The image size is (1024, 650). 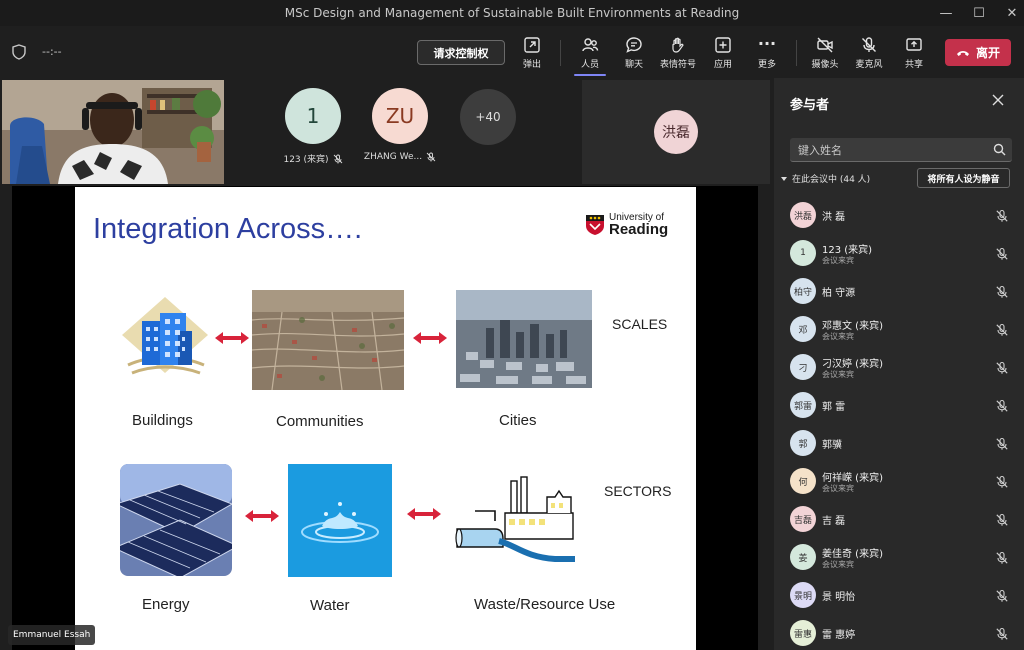 I want to click on reactions-button: 表情符号, so click(x=678, y=55).